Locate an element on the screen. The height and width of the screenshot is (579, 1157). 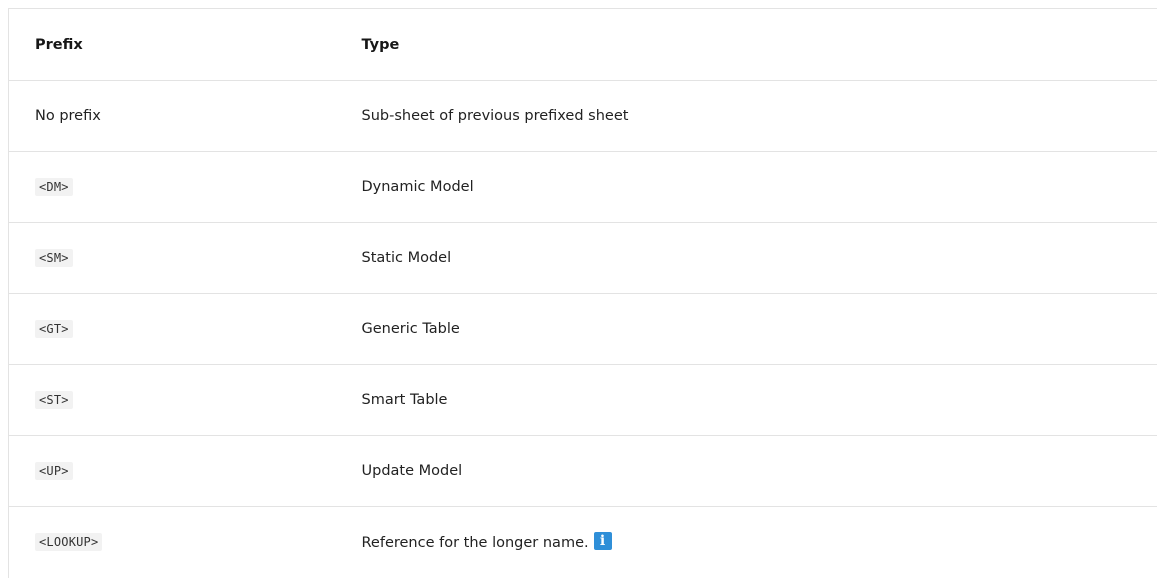
type-text: Smart Table is located at coordinates (404, 400).